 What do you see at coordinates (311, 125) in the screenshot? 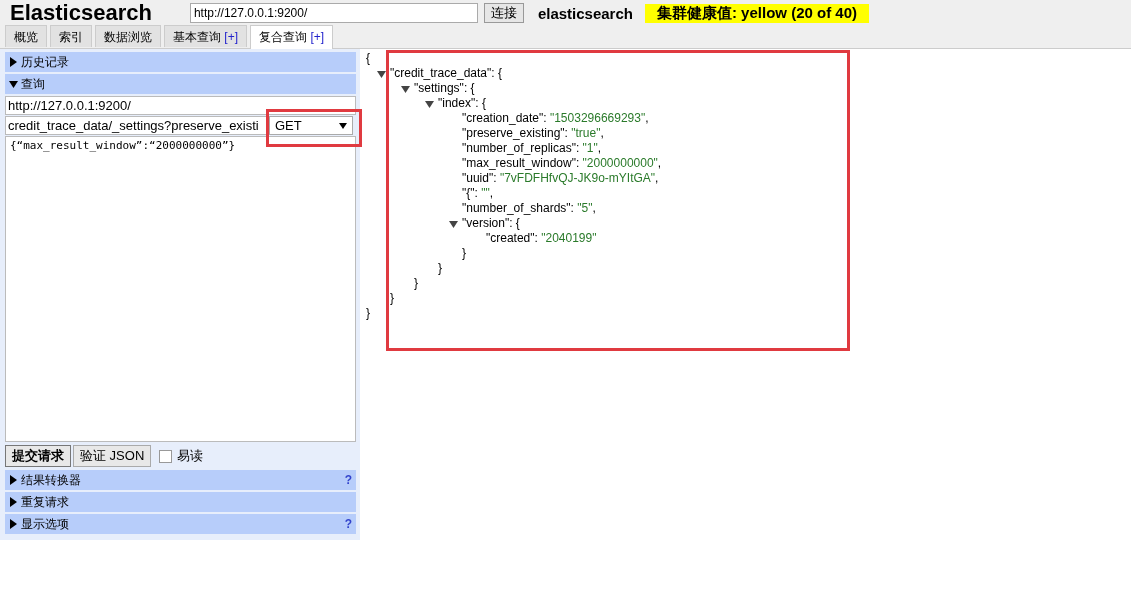
I see `method-dropdown: GET` at bounding box center [311, 125].